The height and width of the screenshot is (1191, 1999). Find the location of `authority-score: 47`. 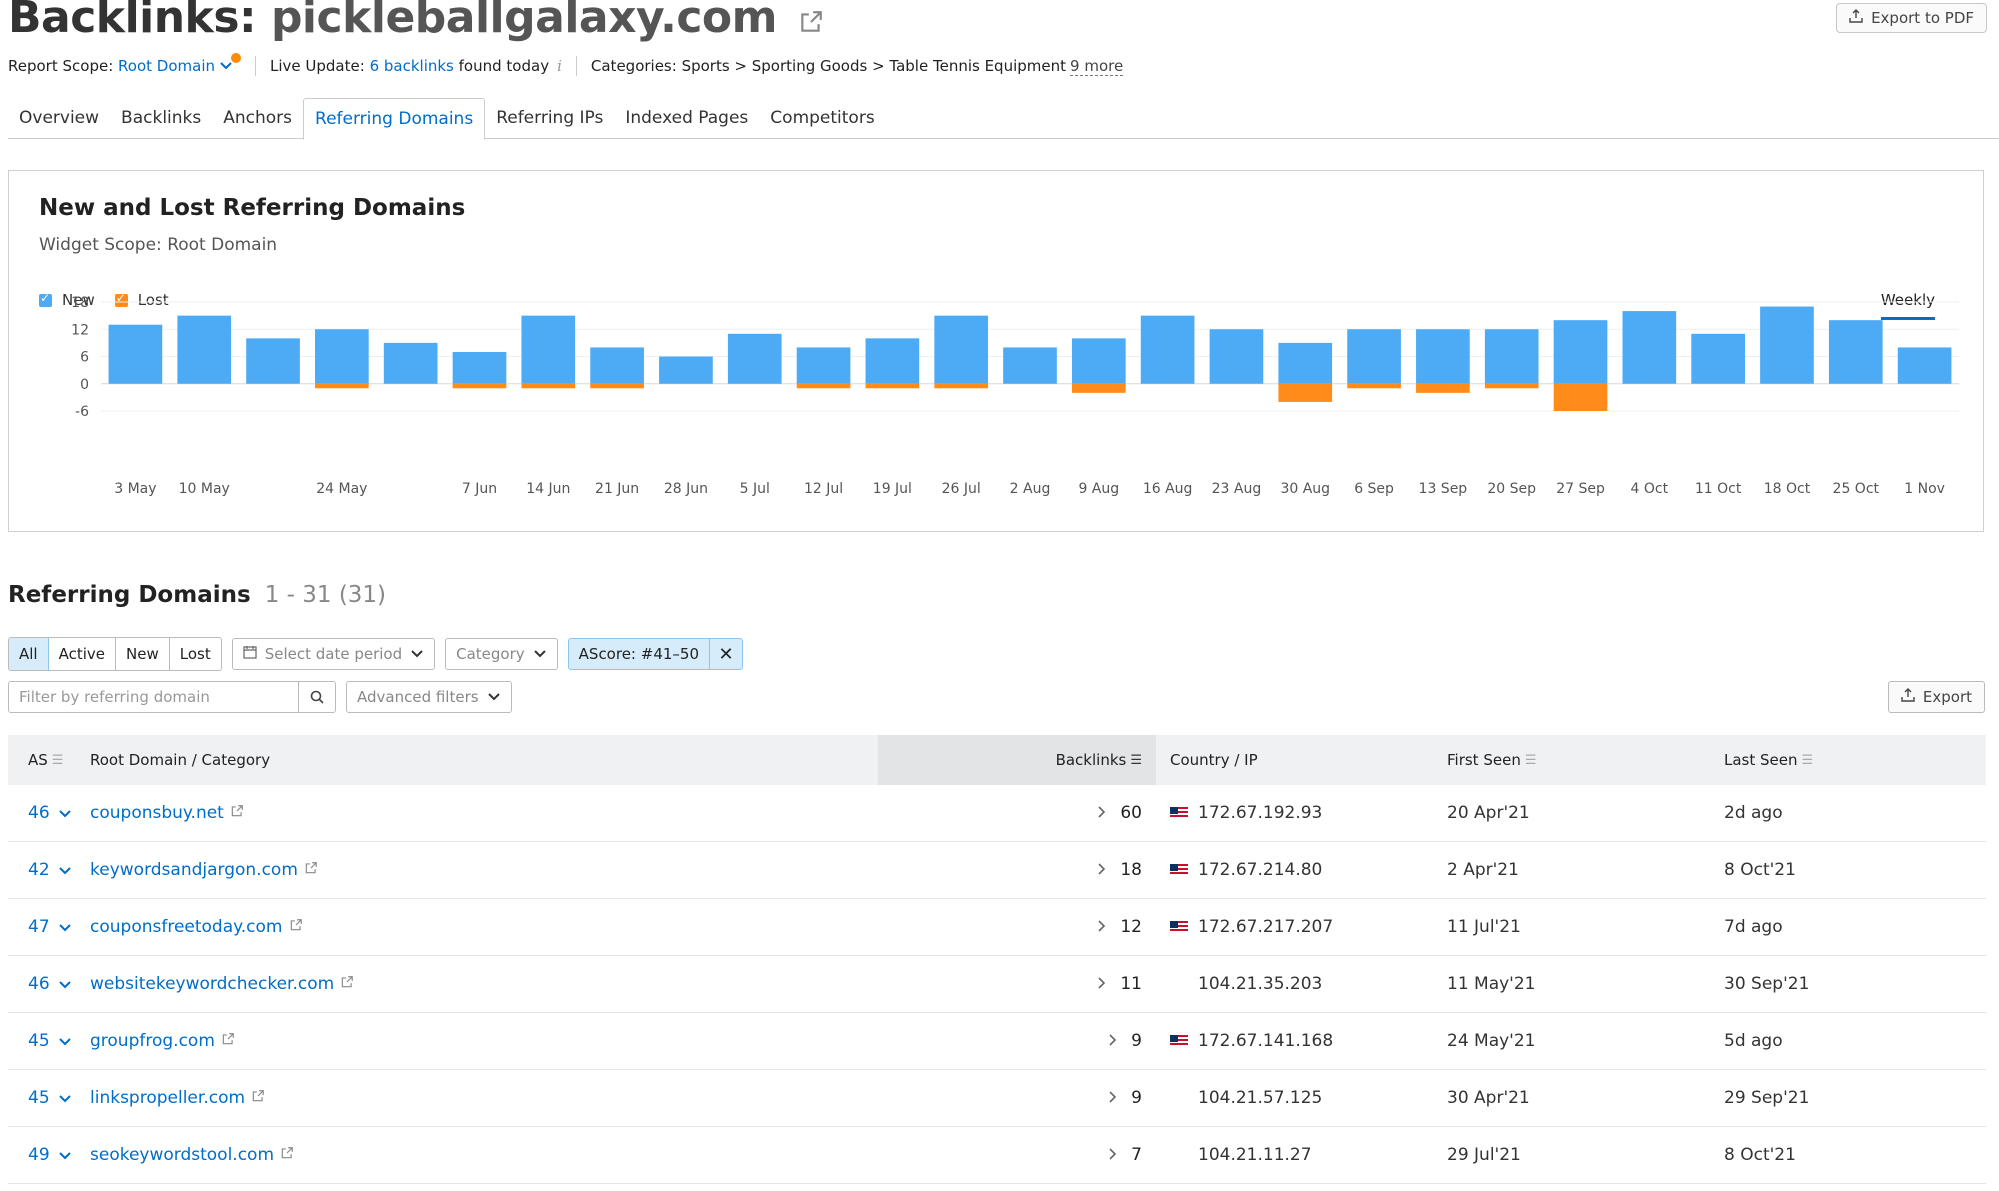

authority-score: 47 is located at coordinates (43, 927).